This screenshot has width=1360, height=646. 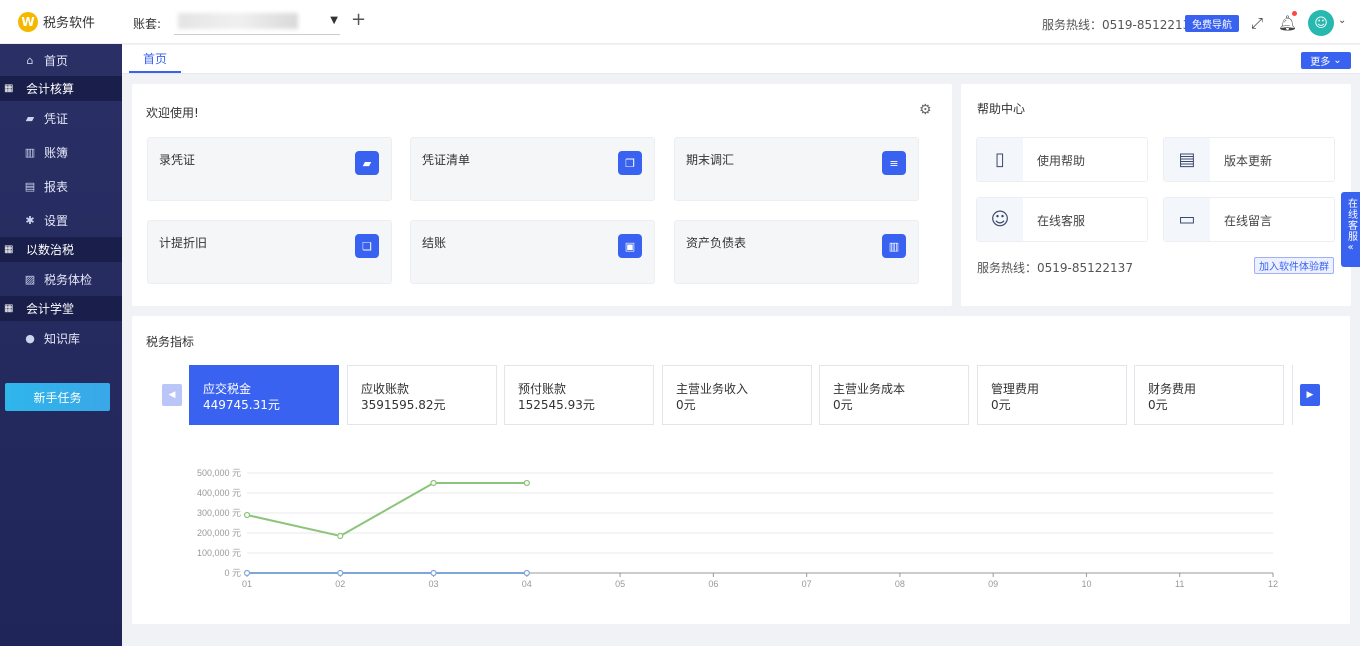 I want to click on account-value-redacted, so click(x=238, y=21).